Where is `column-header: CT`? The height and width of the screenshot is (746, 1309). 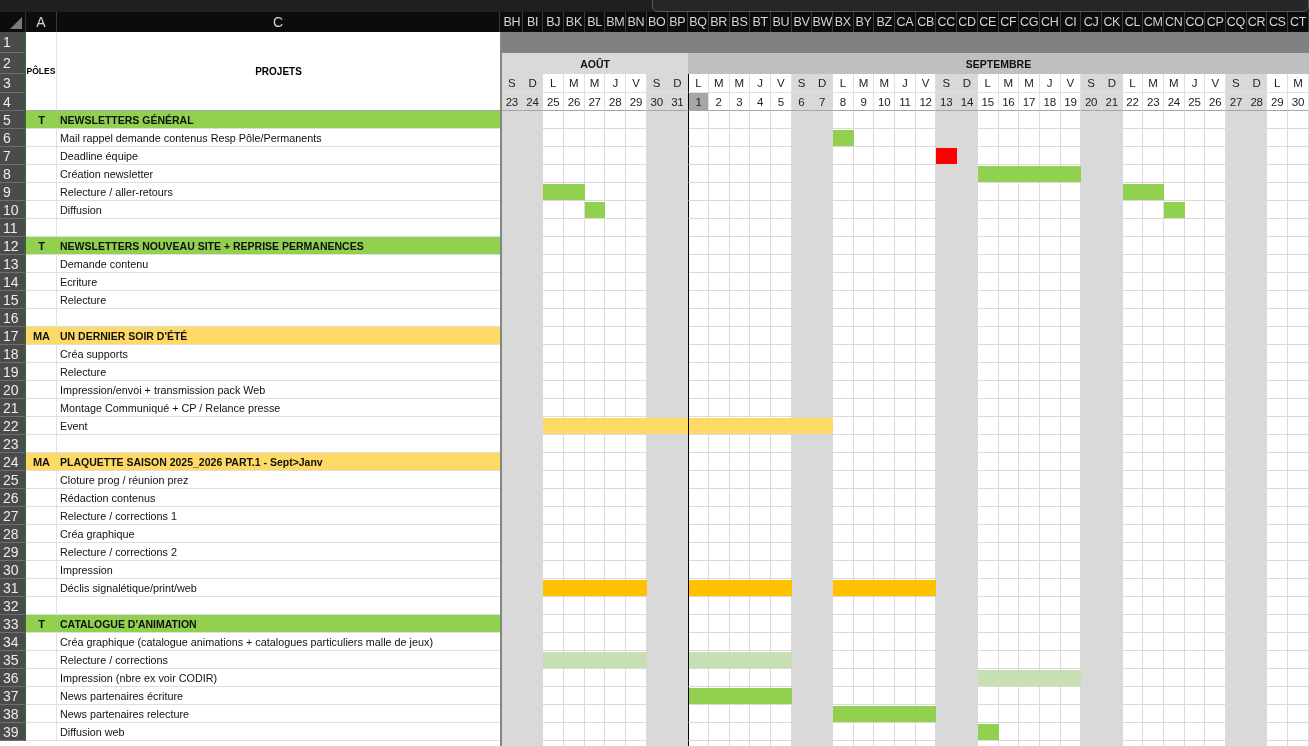 column-header: CT is located at coordinates (1298, 22).